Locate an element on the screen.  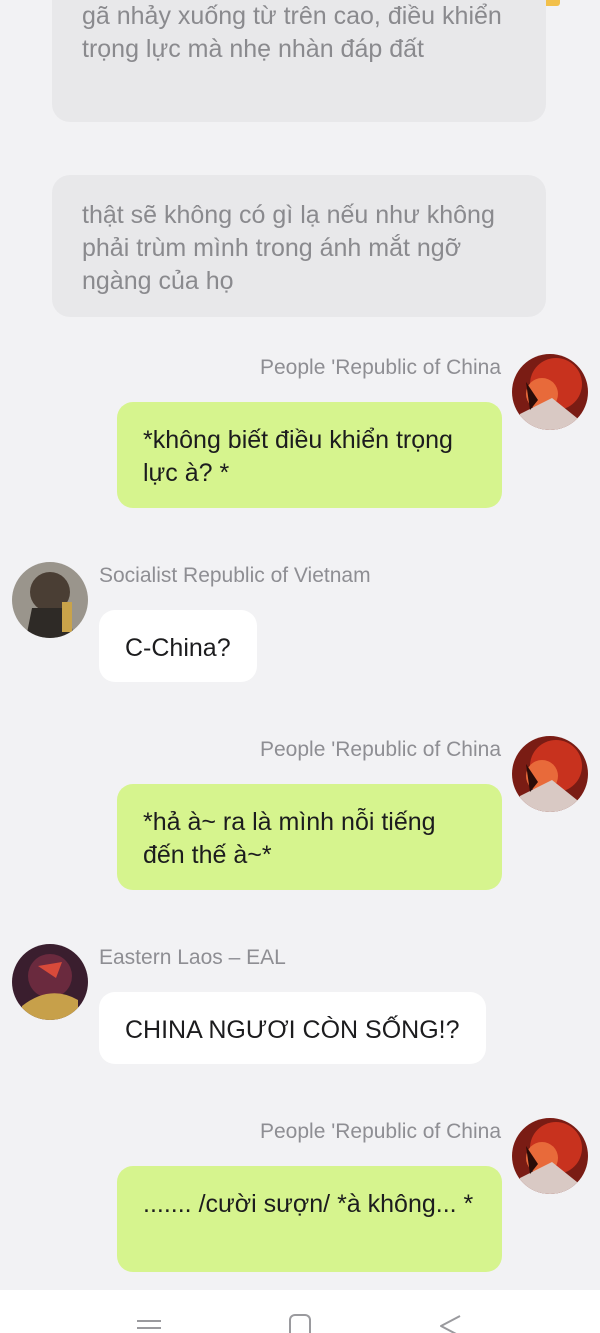
navigation-bar is located at coordinates (300, 1311).